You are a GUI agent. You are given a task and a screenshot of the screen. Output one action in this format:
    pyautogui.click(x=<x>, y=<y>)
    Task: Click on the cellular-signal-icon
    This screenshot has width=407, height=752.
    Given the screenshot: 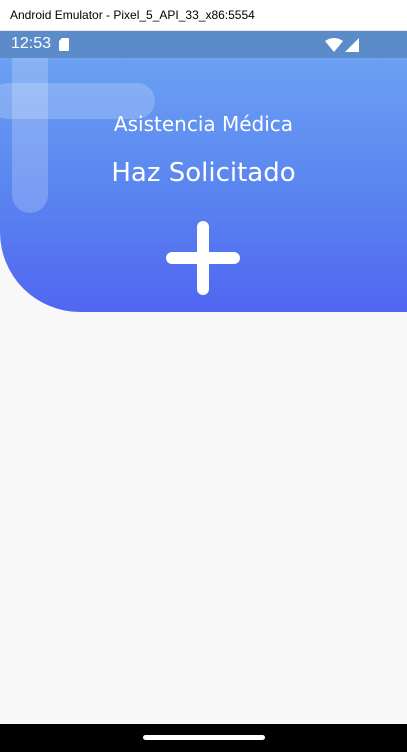 What is the action you would take?
    pyautogui.click(x=352, y=45)
    